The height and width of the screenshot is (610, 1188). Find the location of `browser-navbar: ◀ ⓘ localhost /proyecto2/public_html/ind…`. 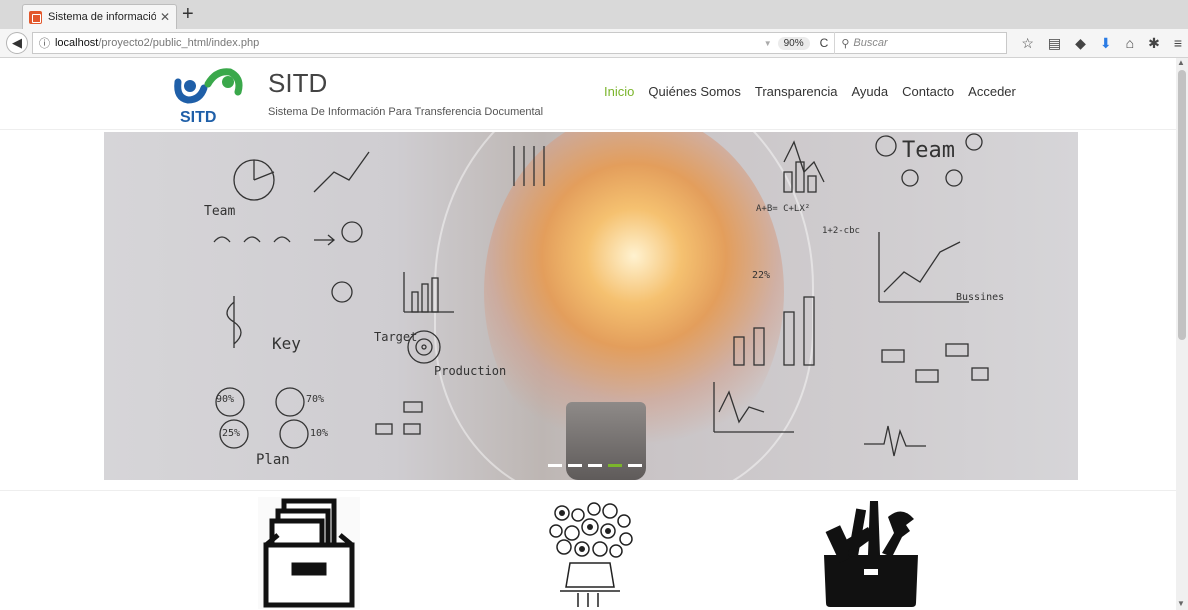

browser-navbar: ◀ ⓘ localhost /proyecto2/public_html/ind… is located at coordinates (594, 43).